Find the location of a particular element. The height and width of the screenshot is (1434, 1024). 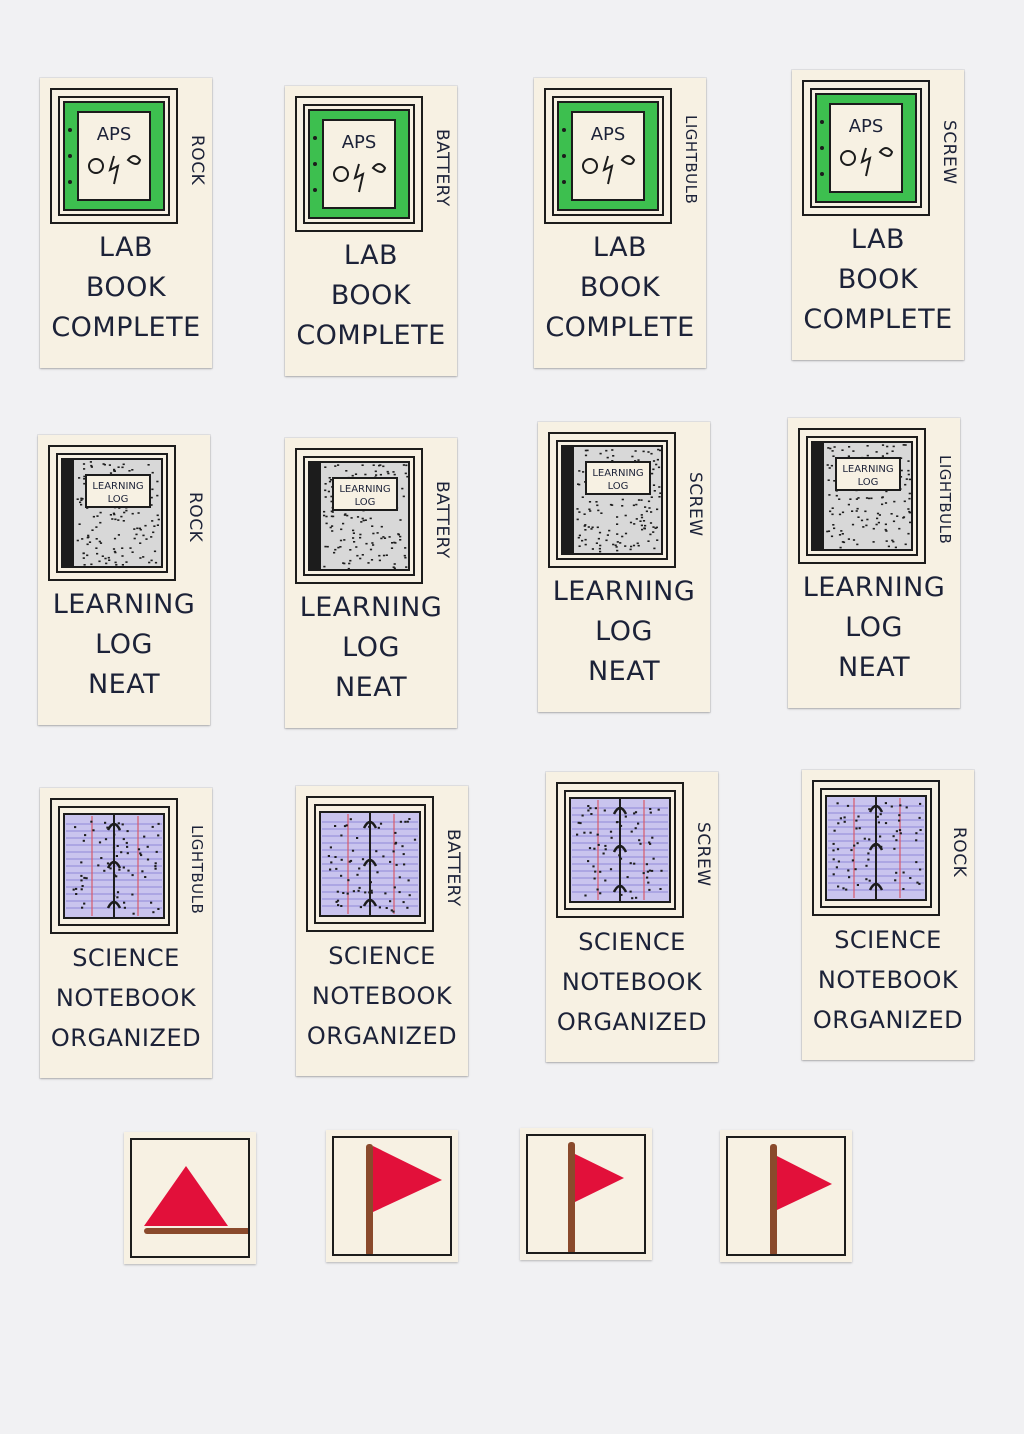

learning-log-card: LEARNING LOG LIGHTBULB LEARNING LOG NEAT is located at coordinates (874, 563).